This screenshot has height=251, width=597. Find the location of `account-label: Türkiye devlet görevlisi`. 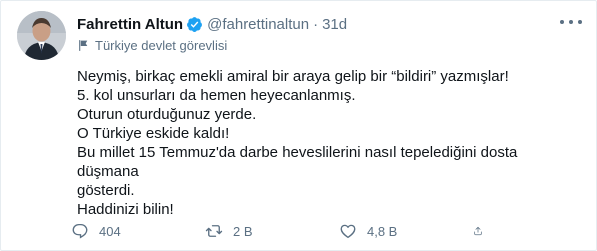

account-label: Türkiye devlet görevlisi is located at coordinates (152, 45).